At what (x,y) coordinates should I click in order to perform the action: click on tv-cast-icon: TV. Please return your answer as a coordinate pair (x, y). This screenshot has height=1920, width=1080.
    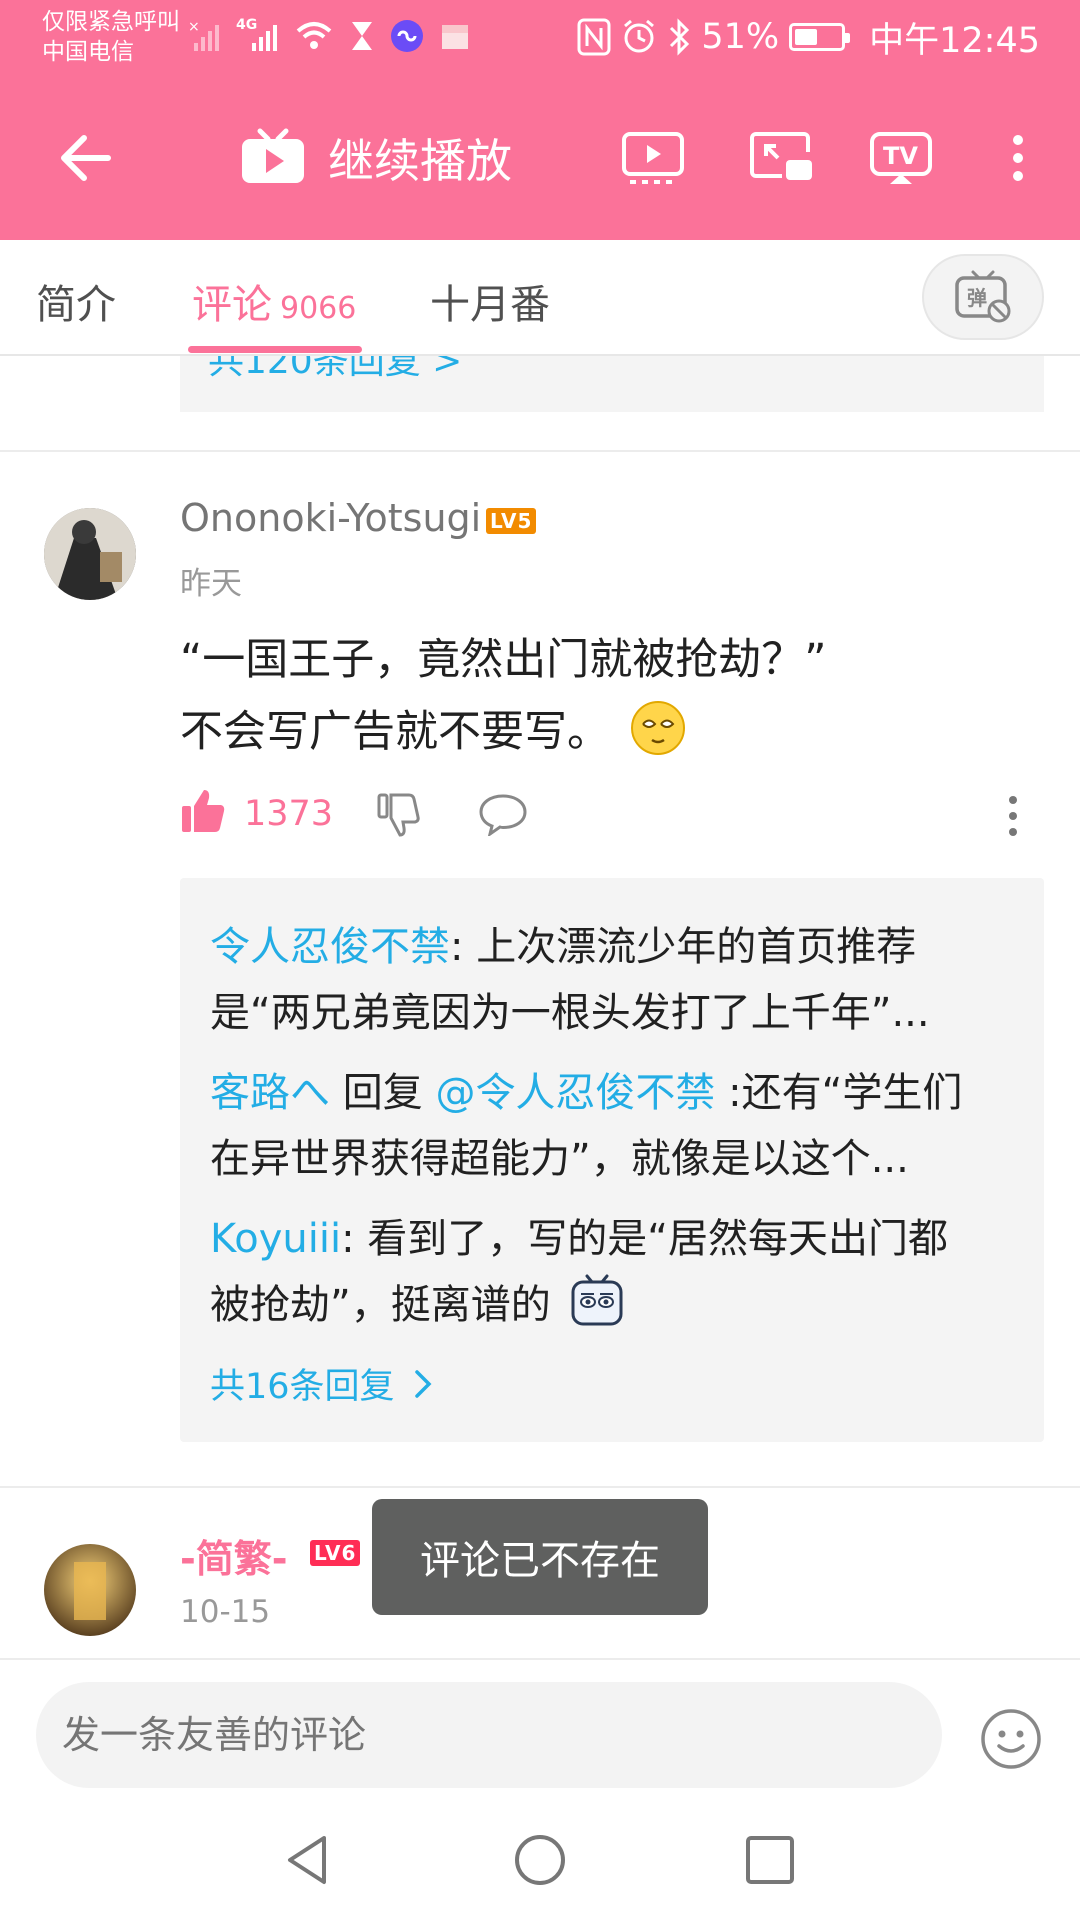
    Looking at the image, I should click on (901, 158).